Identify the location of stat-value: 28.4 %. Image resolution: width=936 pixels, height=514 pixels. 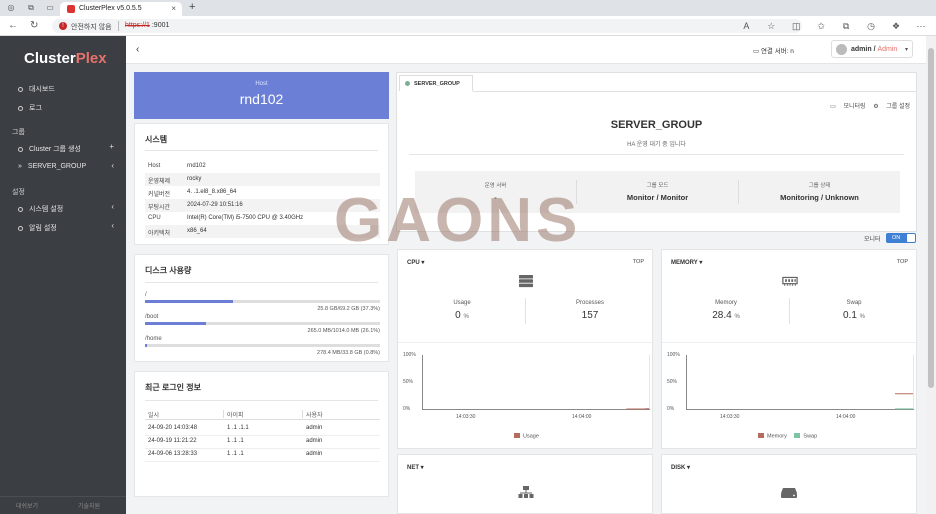
(726, 315).